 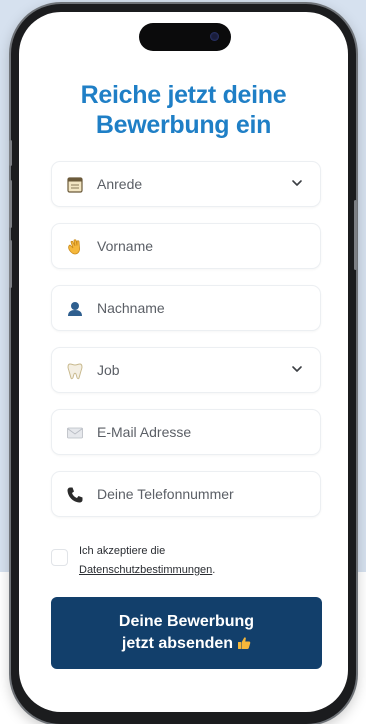 I want to click on submit-label-line-1: Deine Bewerbung, so click(x=186, y=621).